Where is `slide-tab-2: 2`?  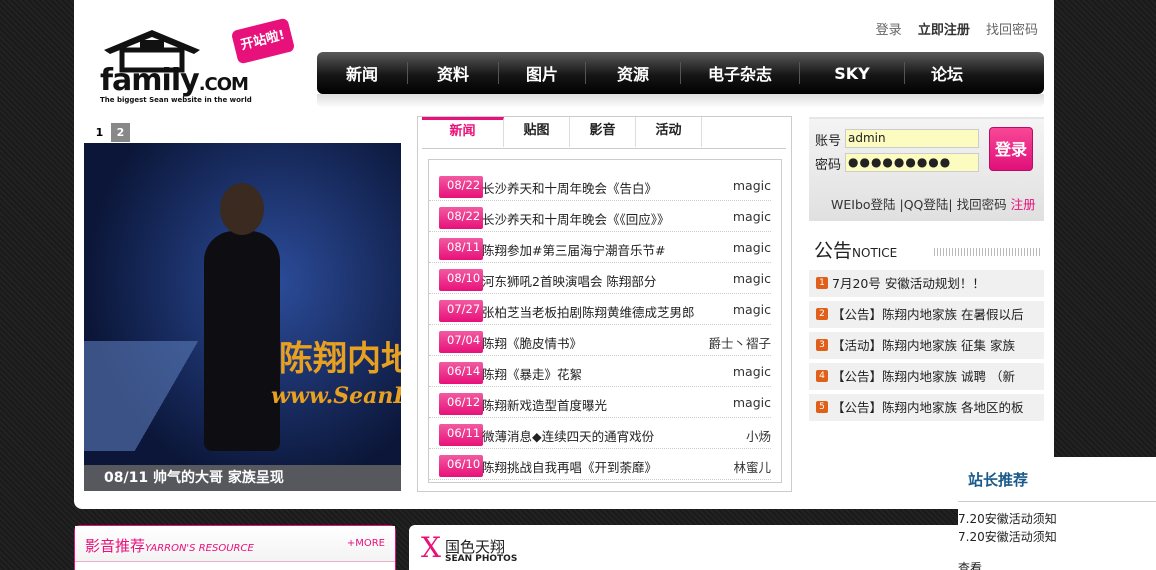
slide-tab-2: 2 is located at coordinates (120, 132).